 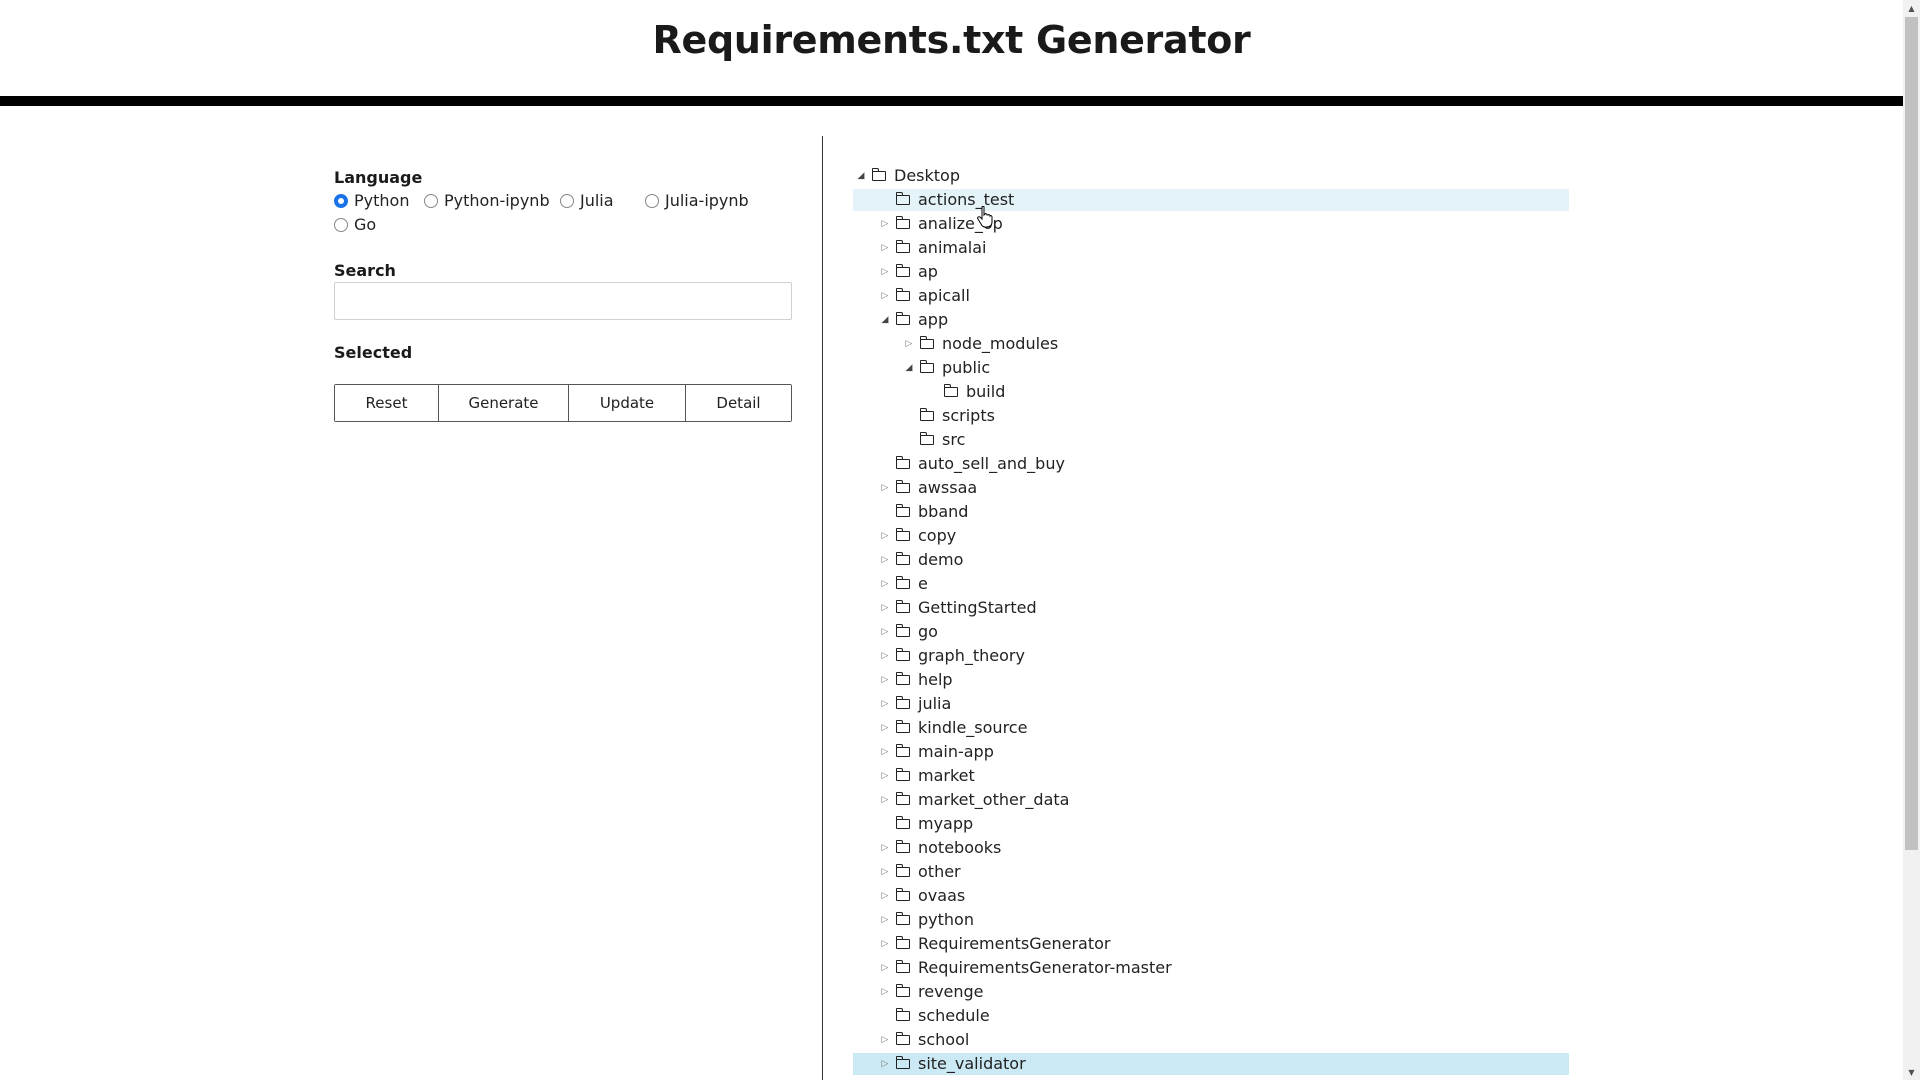 I want to click on tree-node: market_other_data, so click(x=1211, y=800).